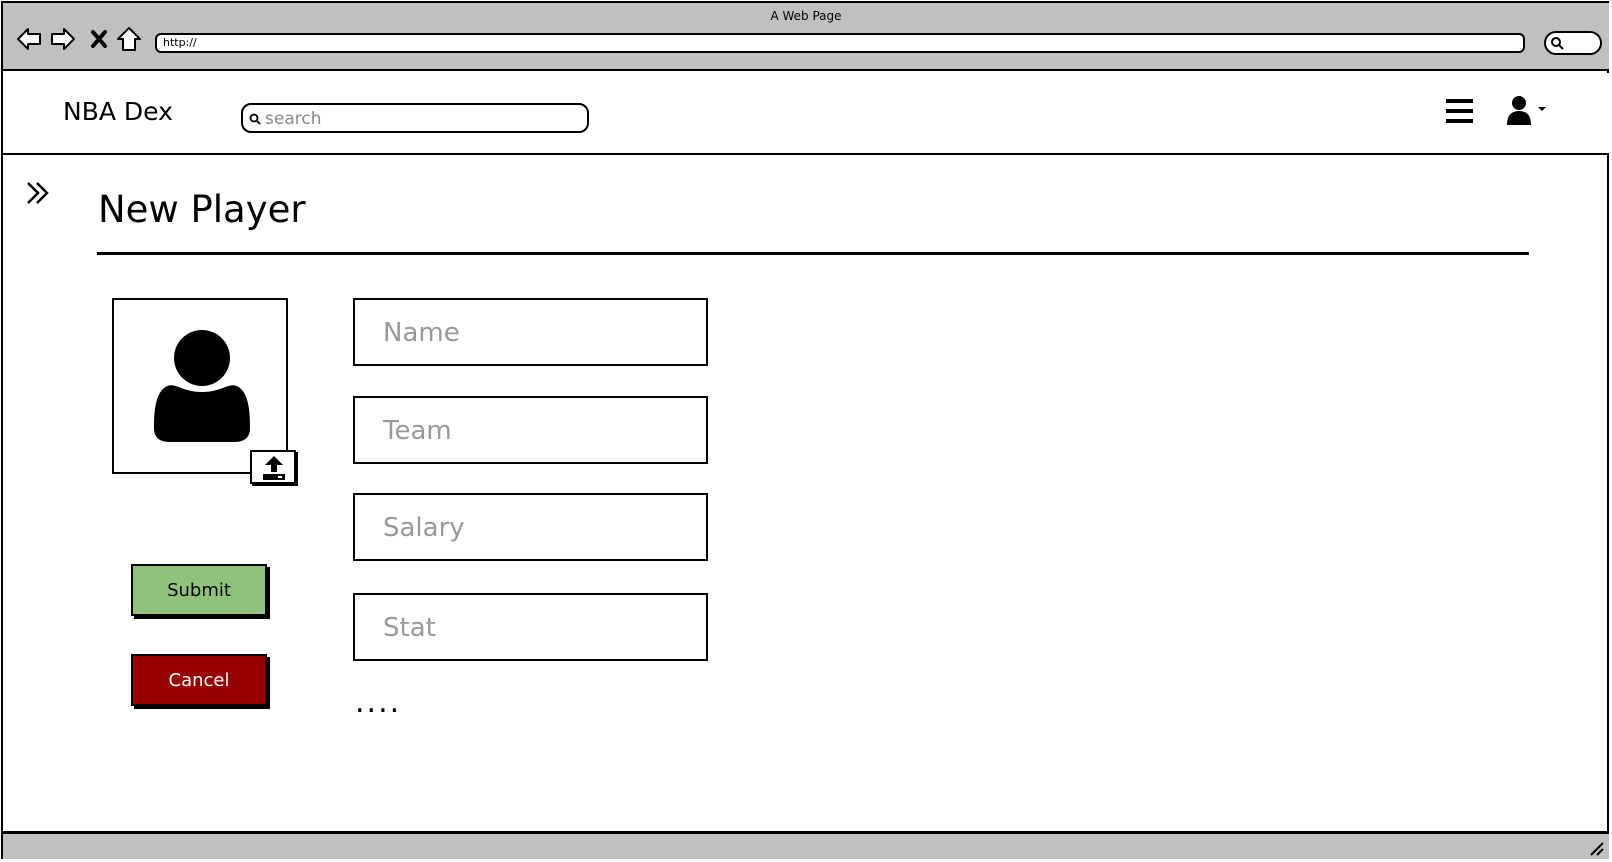  I want to click on submit-button: Submit, so click(199, 590).